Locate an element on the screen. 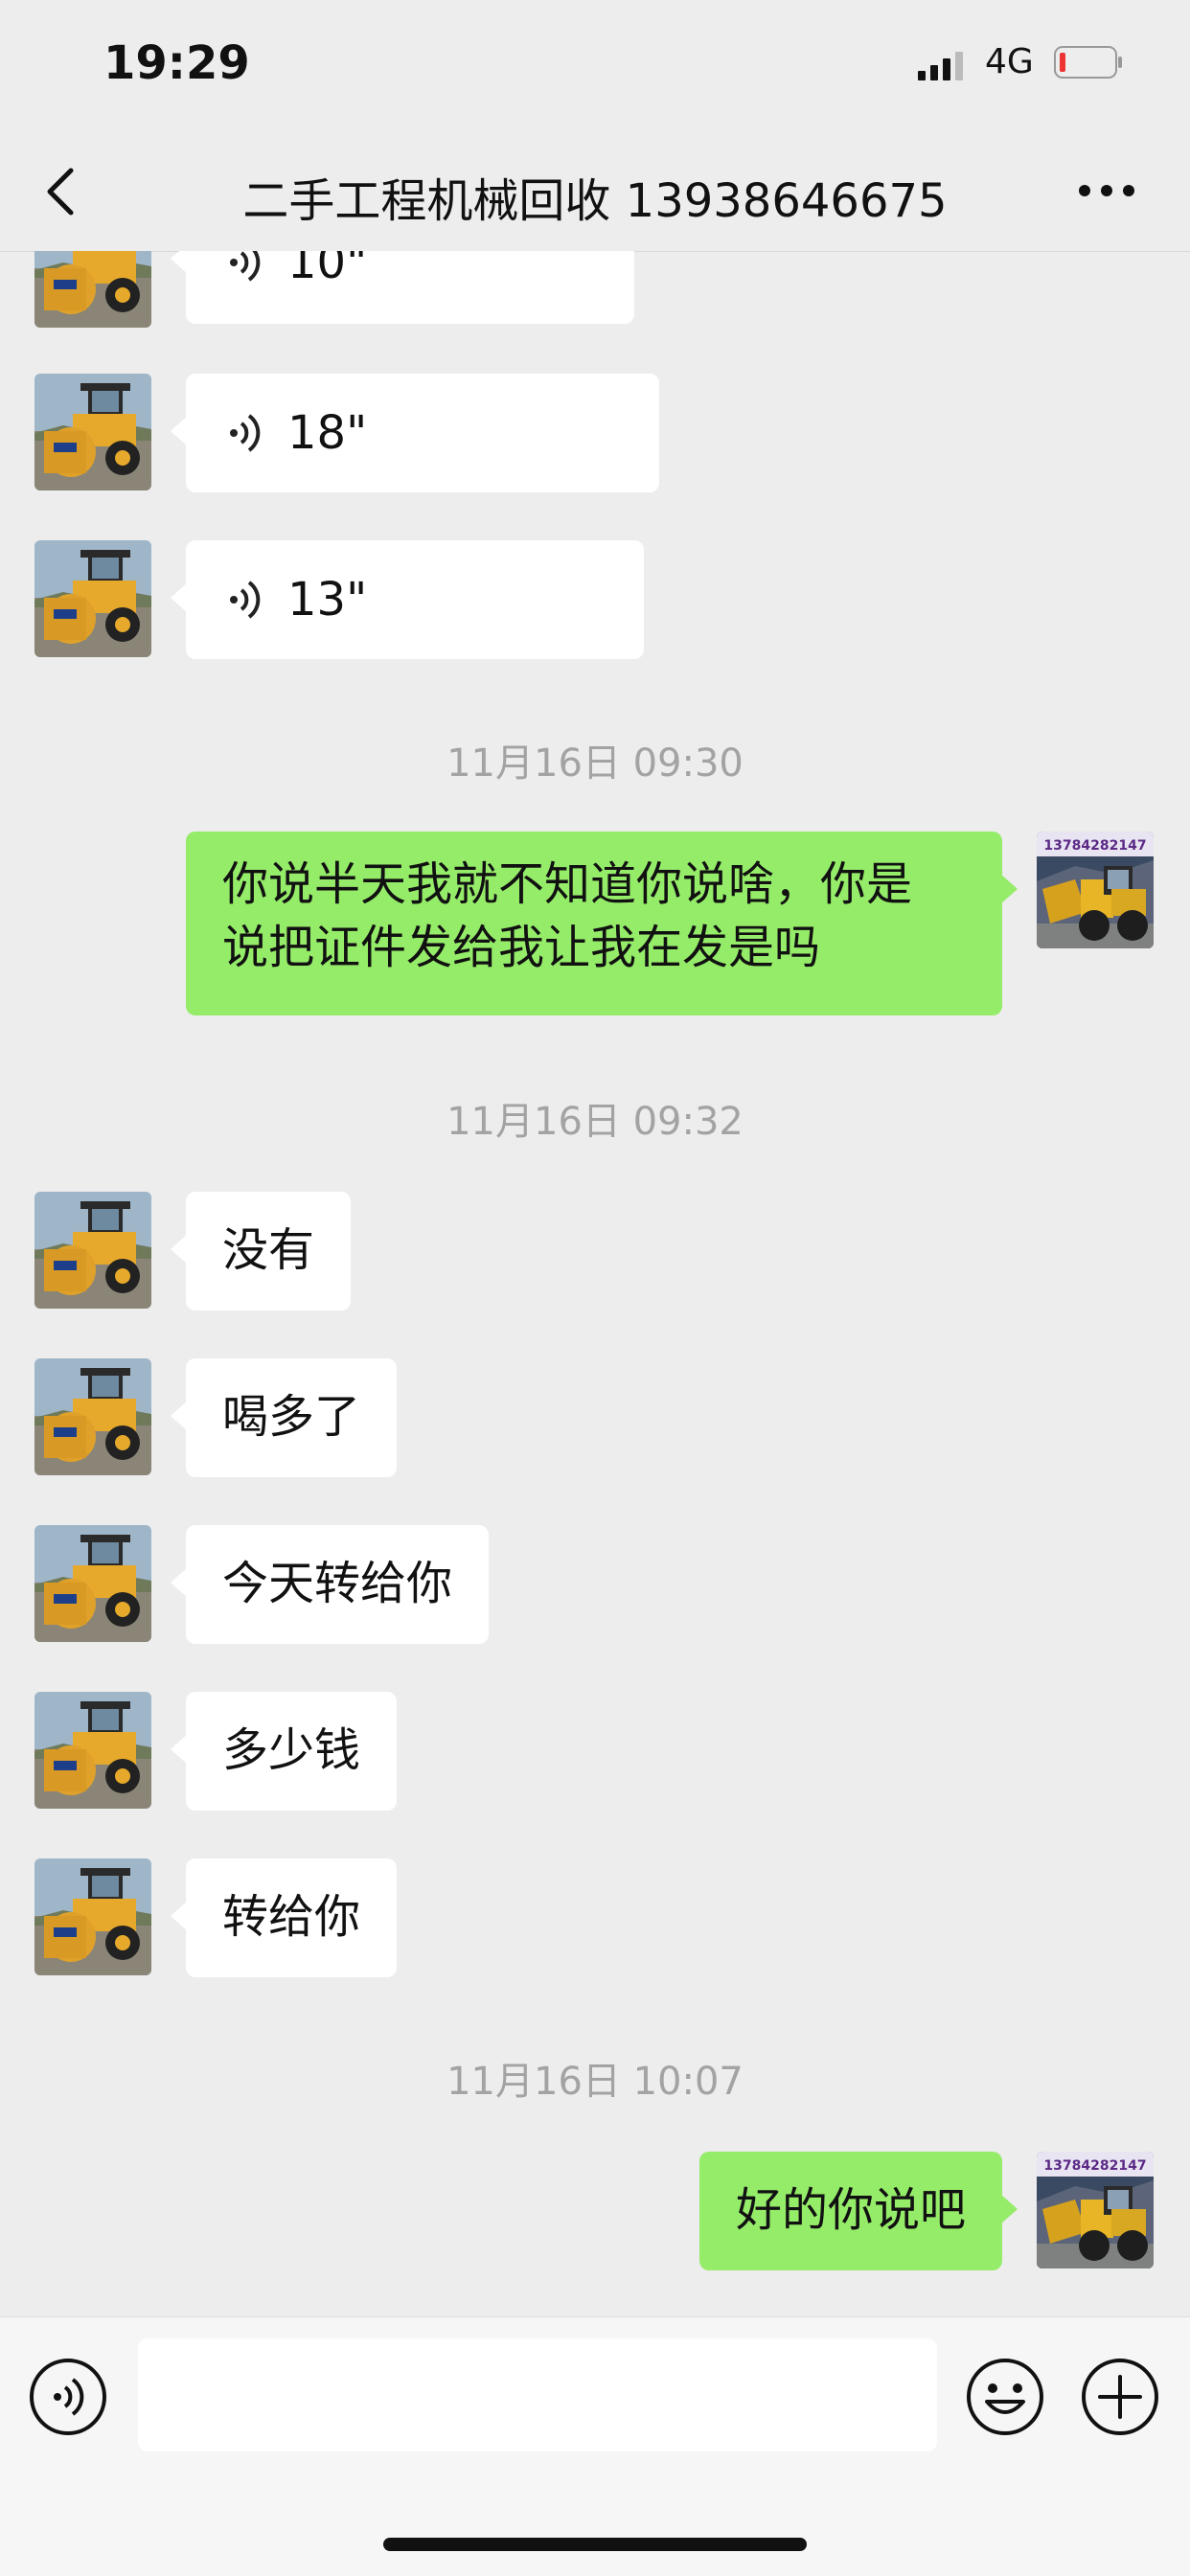  incoming-message: 转给你 is located at coordinates (284, 1917).